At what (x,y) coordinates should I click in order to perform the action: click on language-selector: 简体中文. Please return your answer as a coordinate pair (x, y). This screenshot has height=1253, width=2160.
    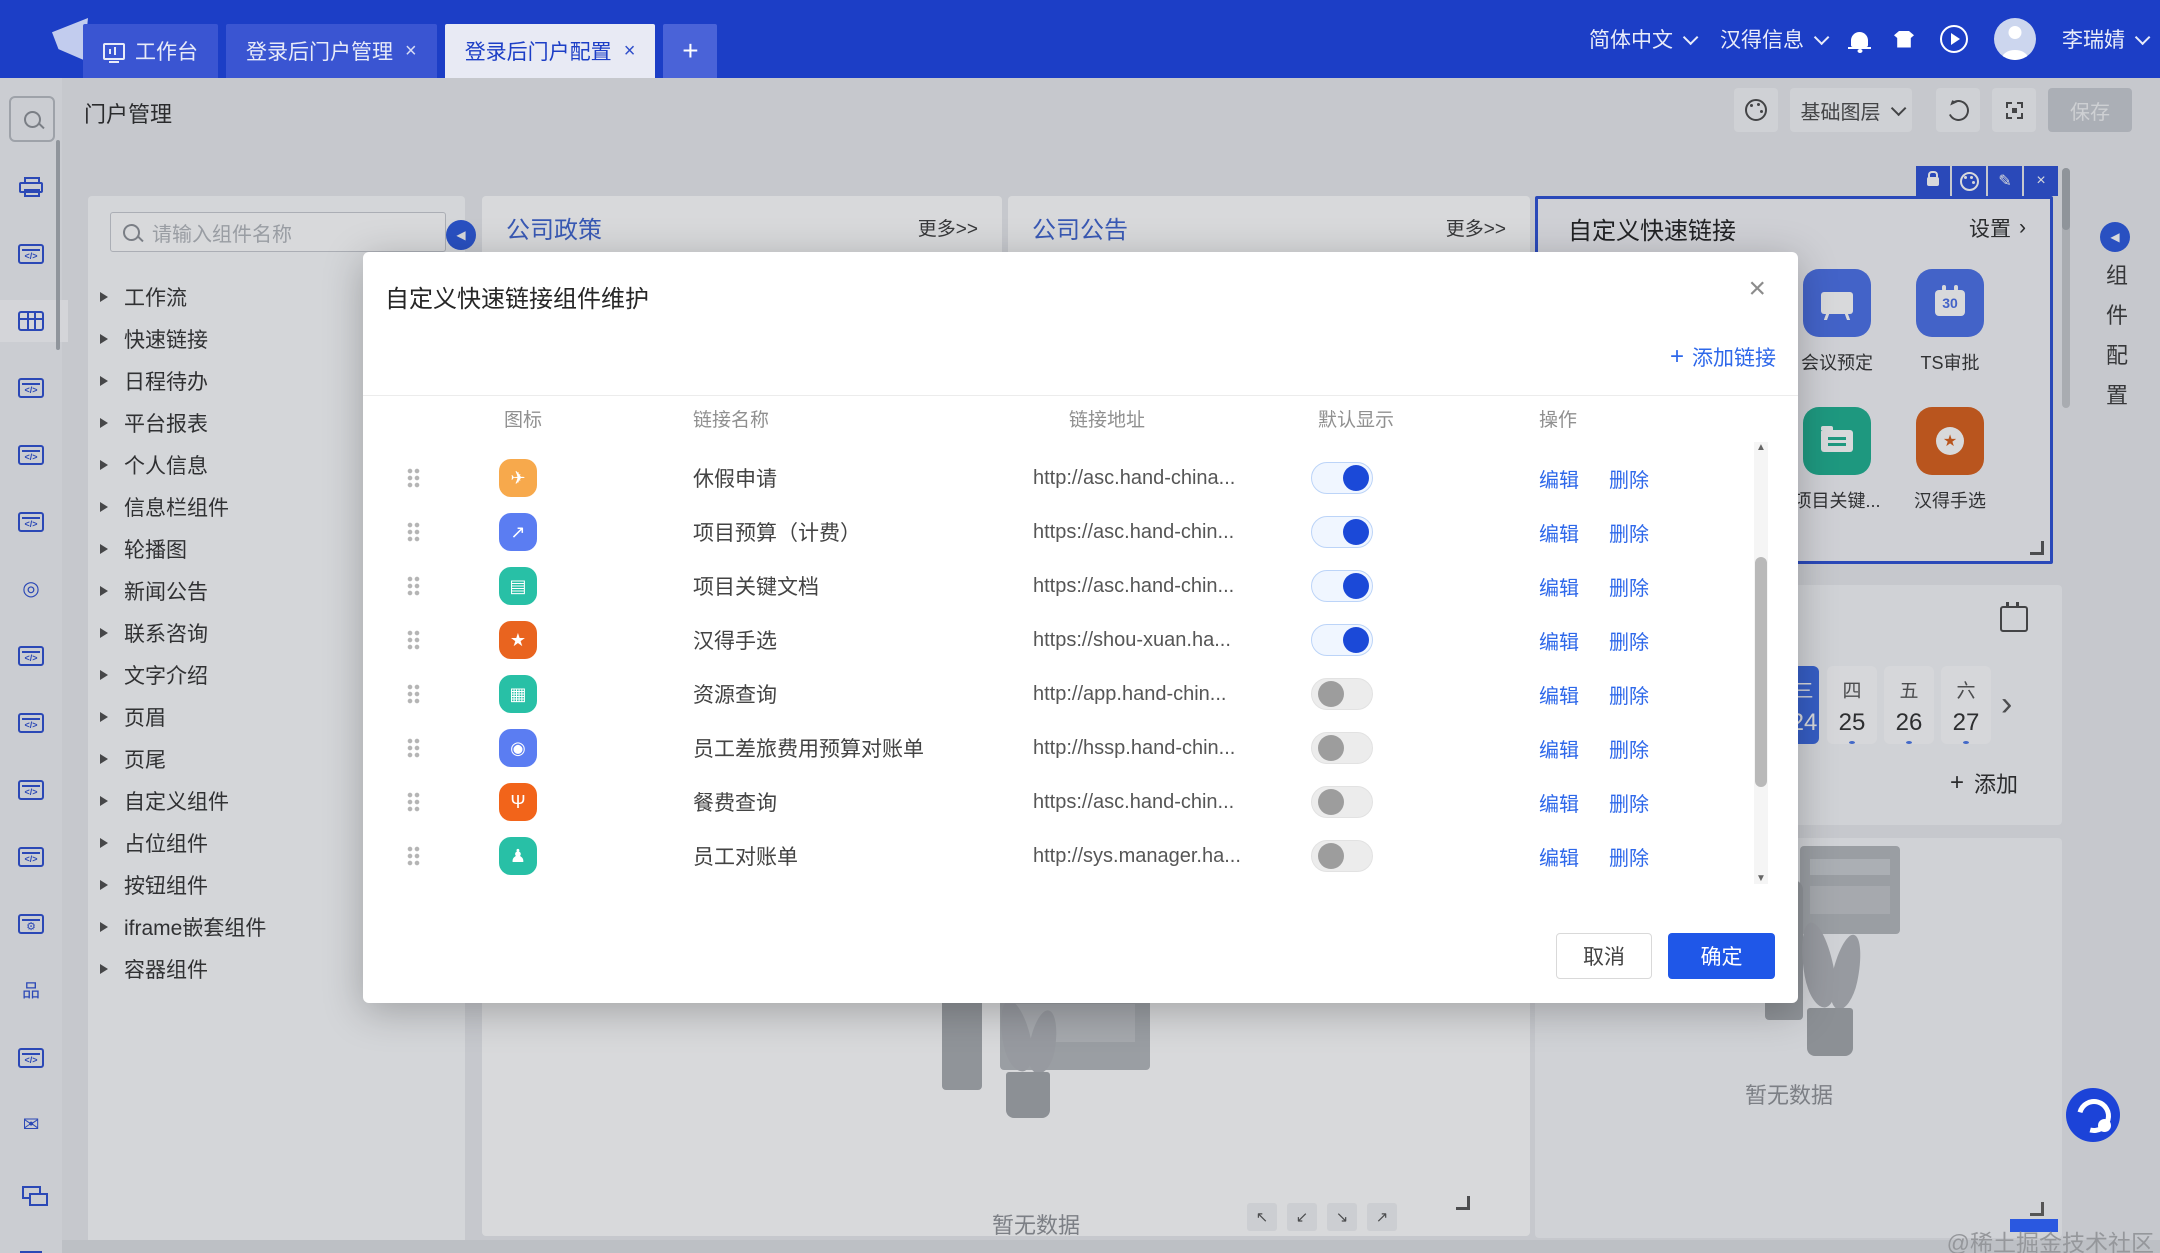
    Looking at the image, I should click on (1644, 39).